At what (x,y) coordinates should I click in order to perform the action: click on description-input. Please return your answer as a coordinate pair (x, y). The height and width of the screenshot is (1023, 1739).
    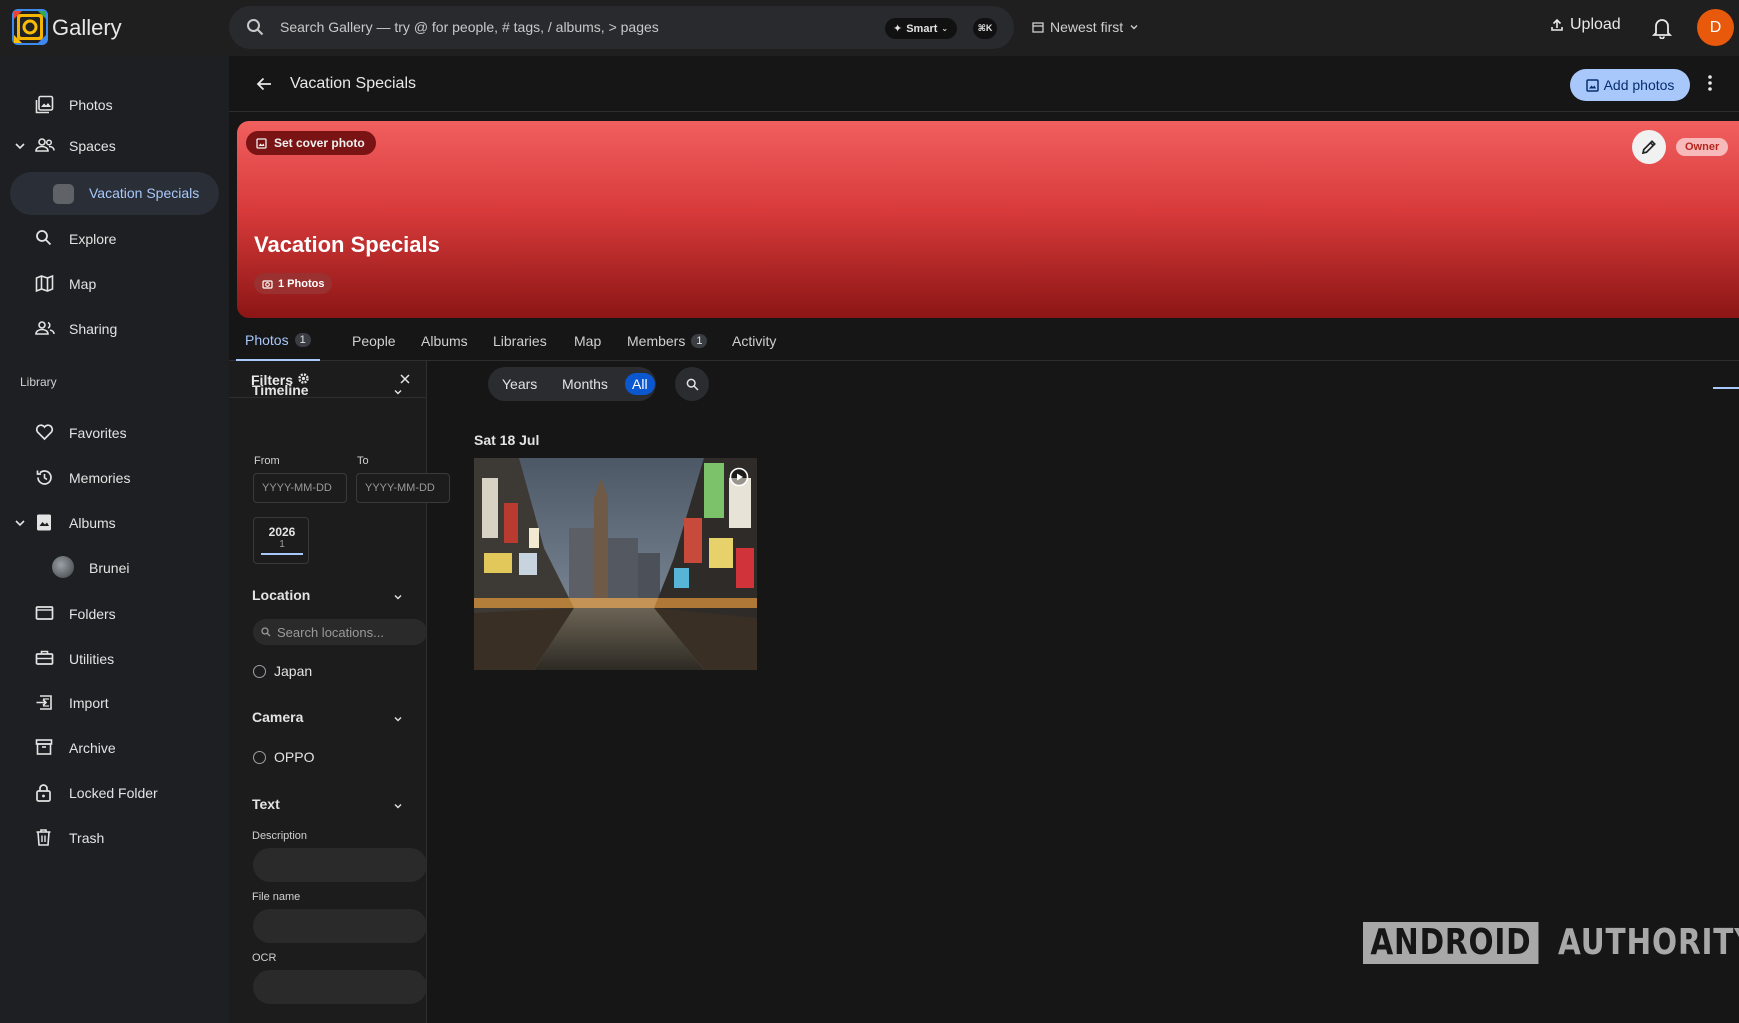
    Looking at the image, I should click on (340, 865).